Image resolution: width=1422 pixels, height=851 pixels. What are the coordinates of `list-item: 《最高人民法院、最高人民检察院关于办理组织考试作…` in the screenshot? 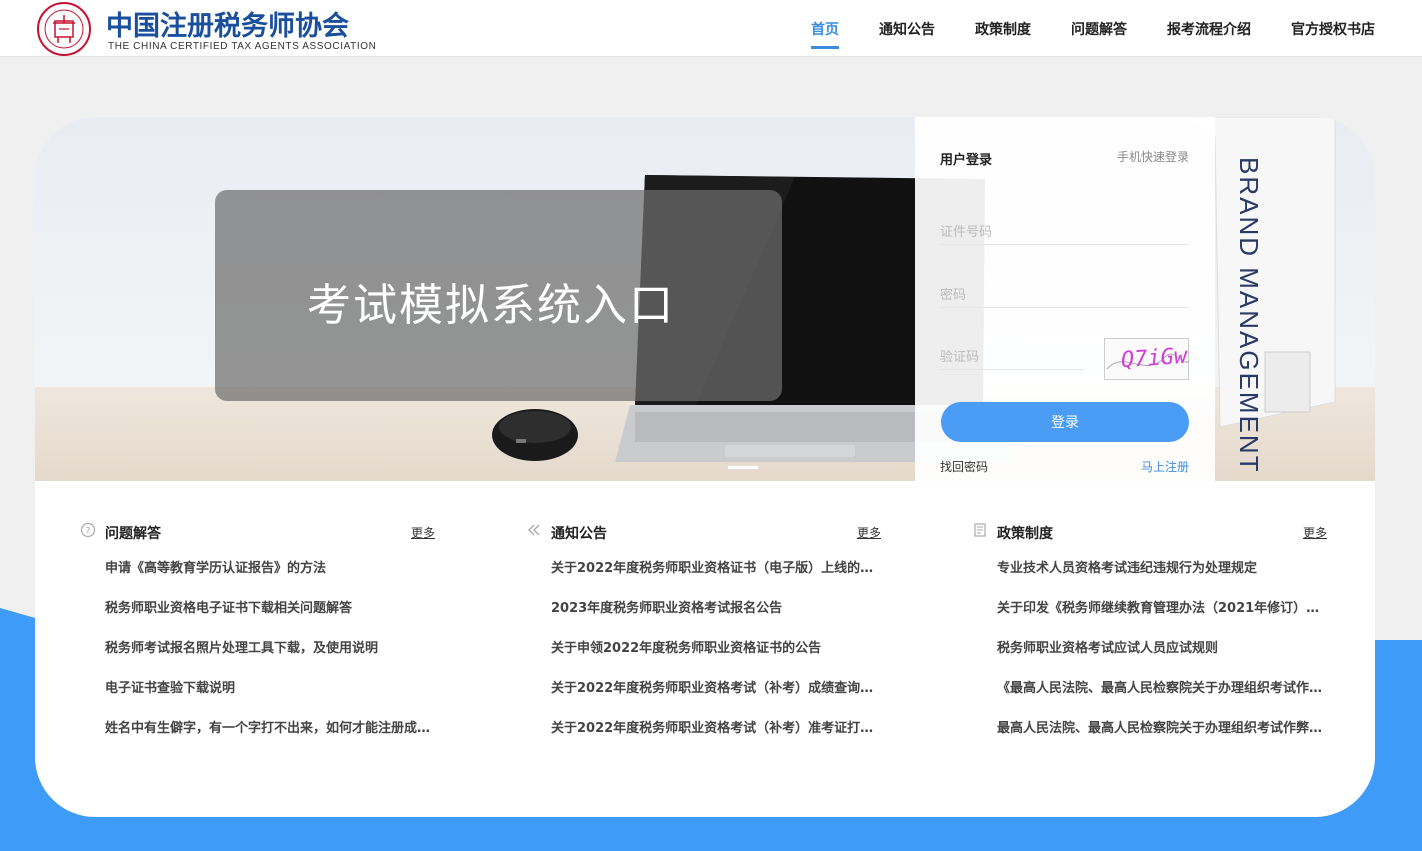 It's located at (1173, 687).